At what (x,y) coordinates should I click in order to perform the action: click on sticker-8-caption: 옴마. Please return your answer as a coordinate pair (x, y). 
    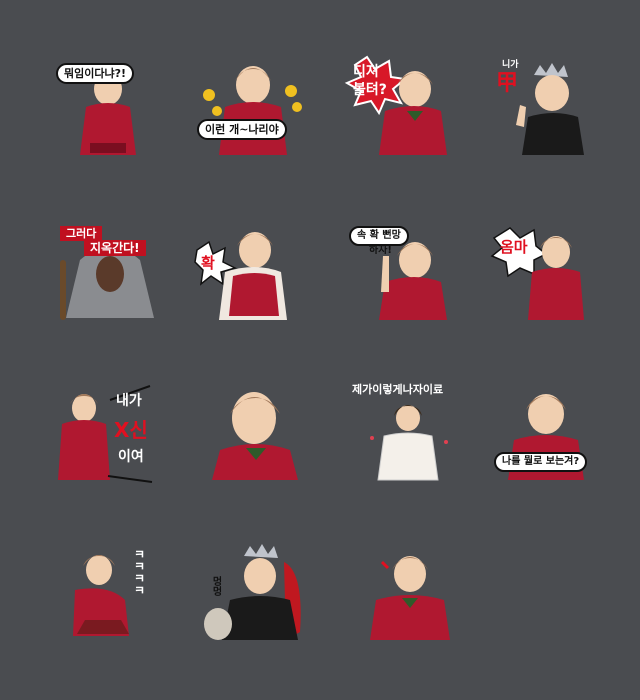
    Looking at the image, I should click on (514, 247).